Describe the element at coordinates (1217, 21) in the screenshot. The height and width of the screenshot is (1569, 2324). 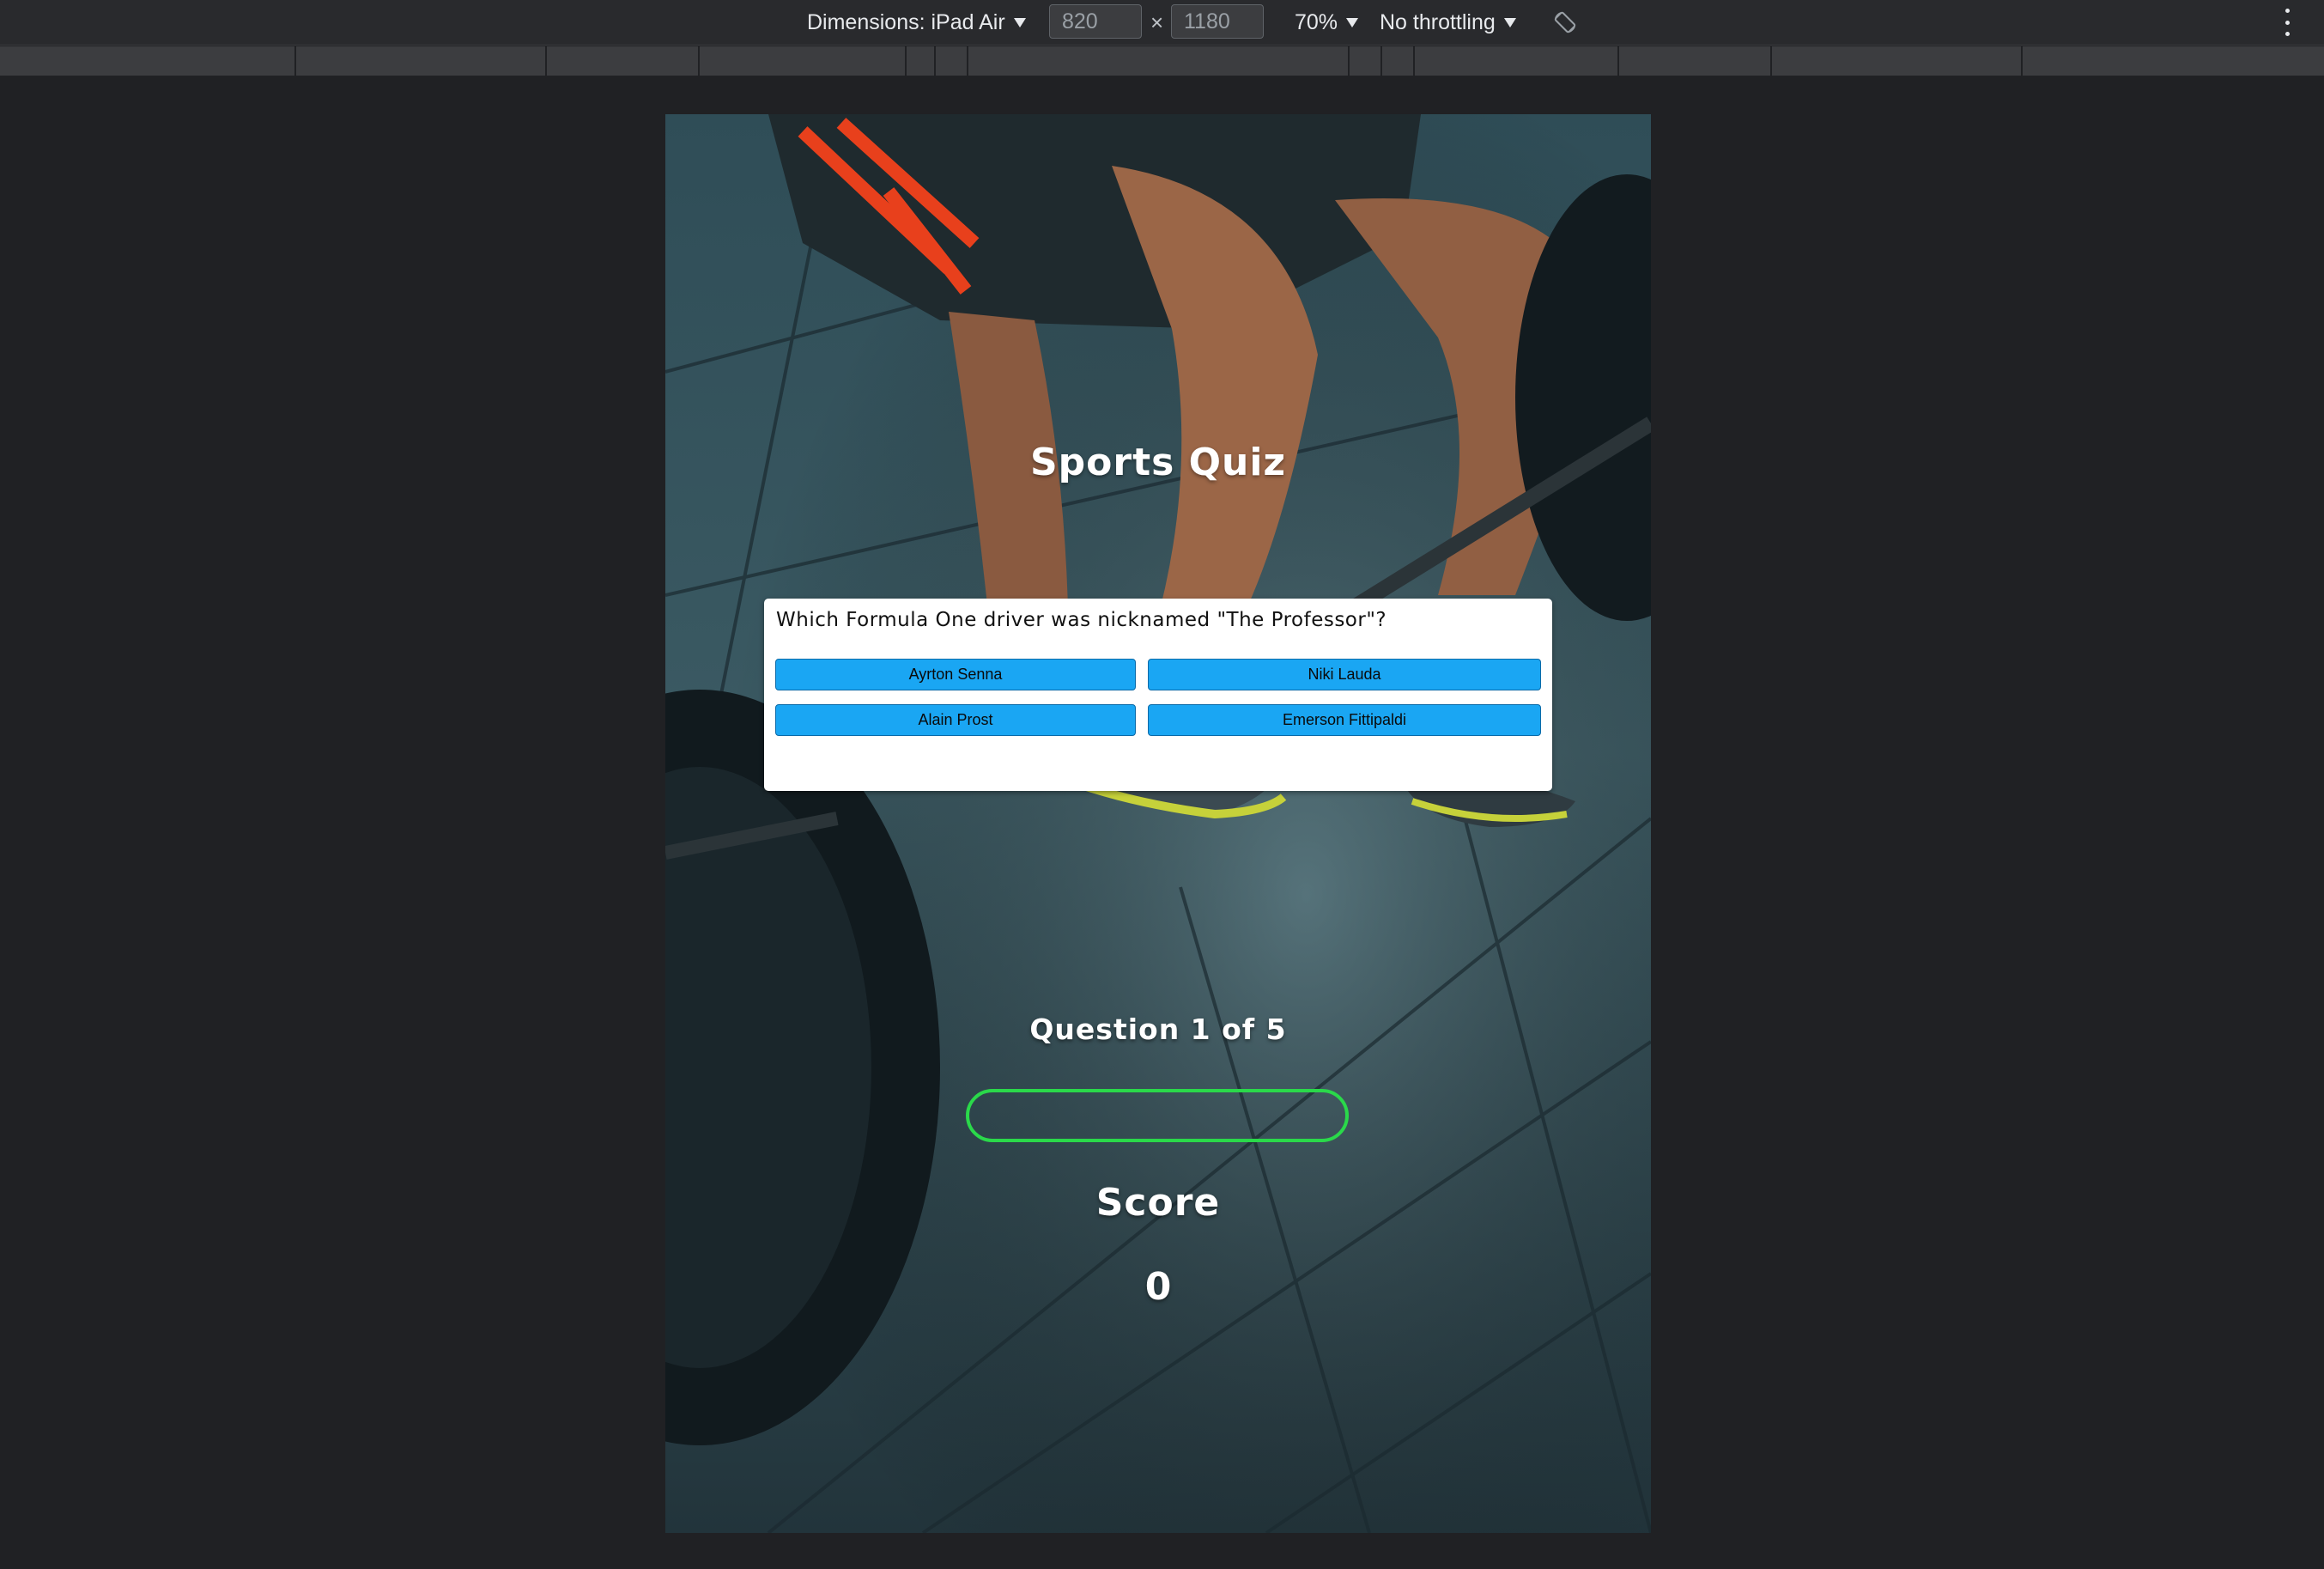
I see `viewport-height-input` at that location.